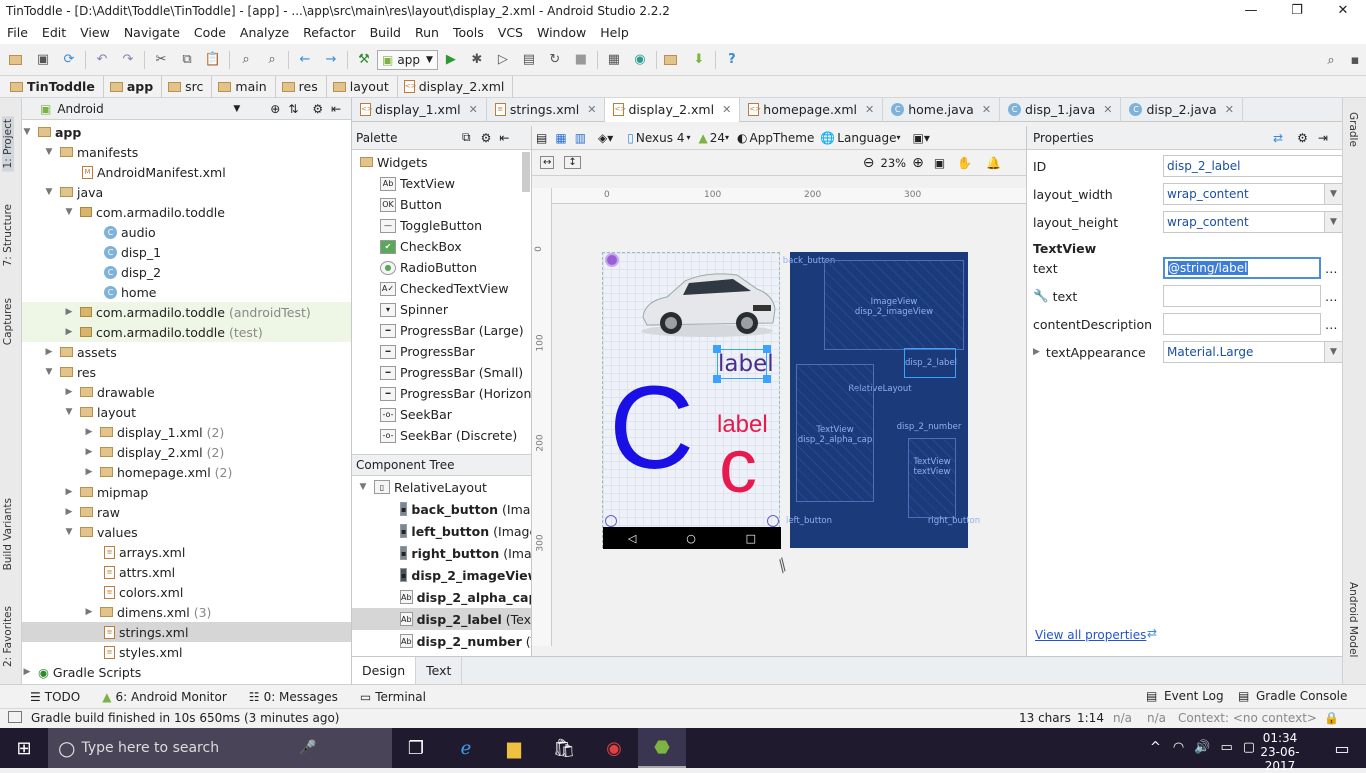 The width and height of the screenshot is (1366, 773). I want to click on menu-window: Window, so click(561, 33).